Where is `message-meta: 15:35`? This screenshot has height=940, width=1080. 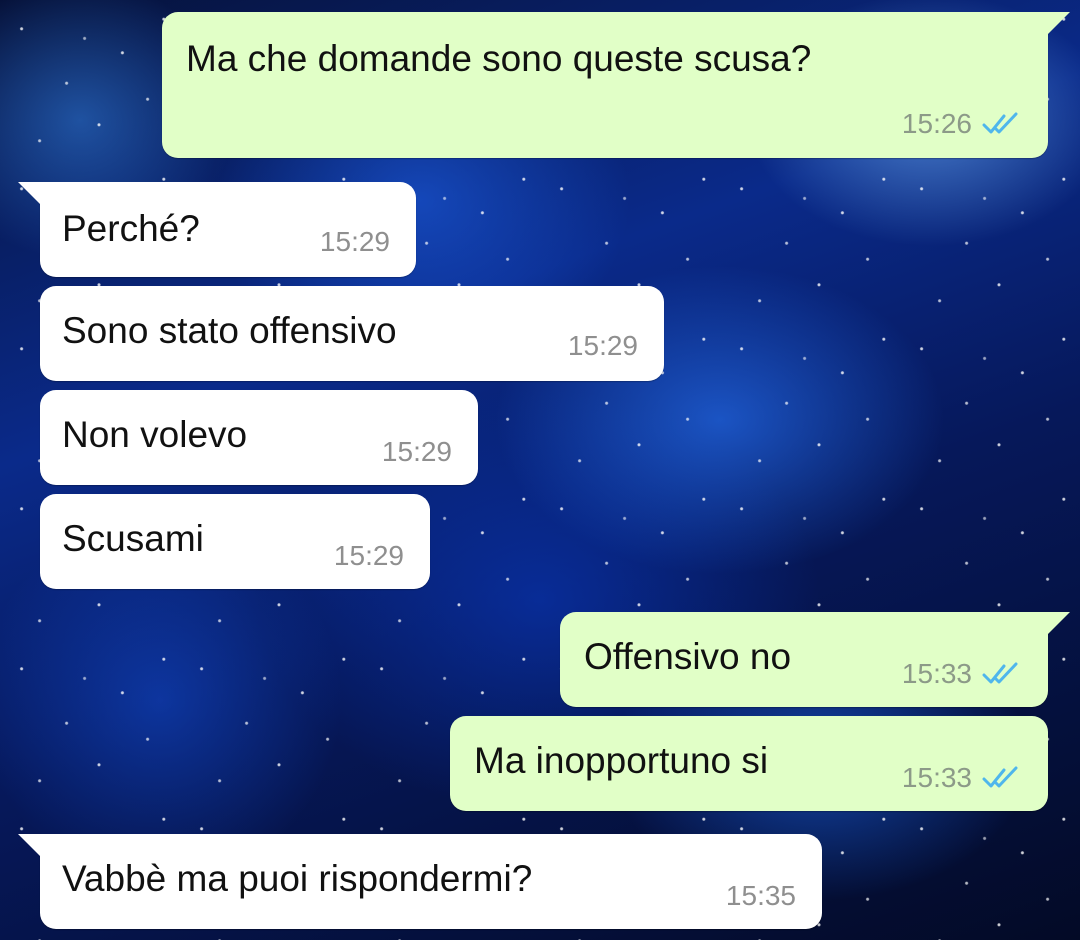
message-meta: 15:35 is located at coordinates (761, 896).